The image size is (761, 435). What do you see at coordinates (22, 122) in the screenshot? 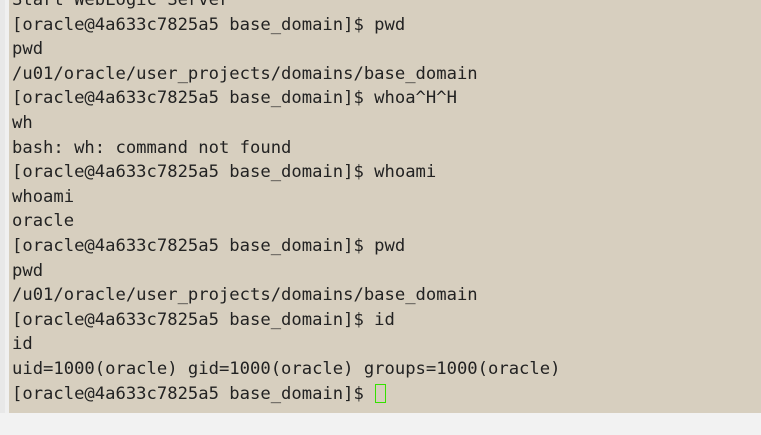
I see `terminal-line: wh` at bounding box center [22, 122].